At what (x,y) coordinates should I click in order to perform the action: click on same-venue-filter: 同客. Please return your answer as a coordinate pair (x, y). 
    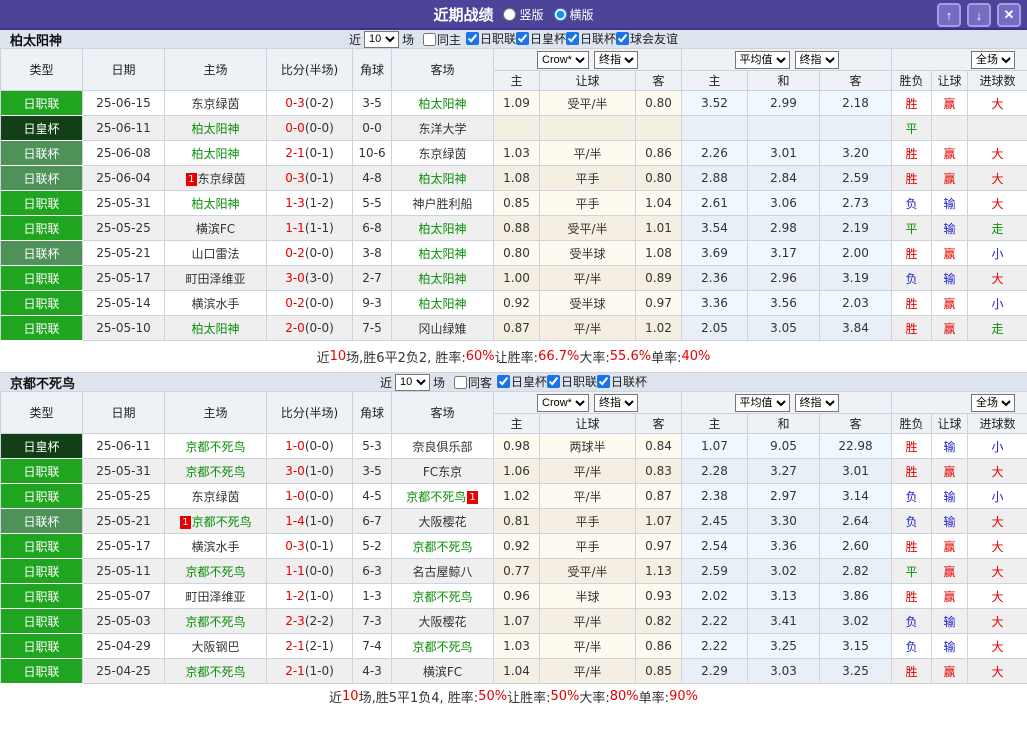
    Looking at the image, I should click on (472, 382).